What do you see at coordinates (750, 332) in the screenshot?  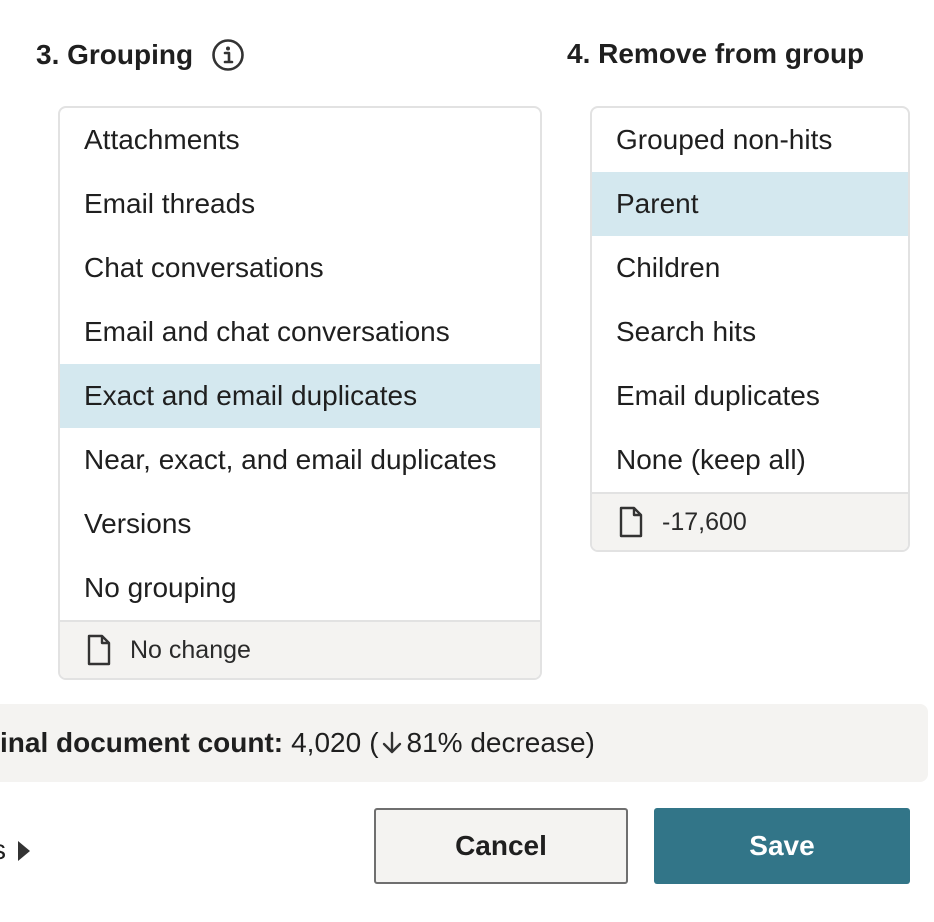 I see `remove-option-search-hits: Search hits` at bounding box center [750, 332].